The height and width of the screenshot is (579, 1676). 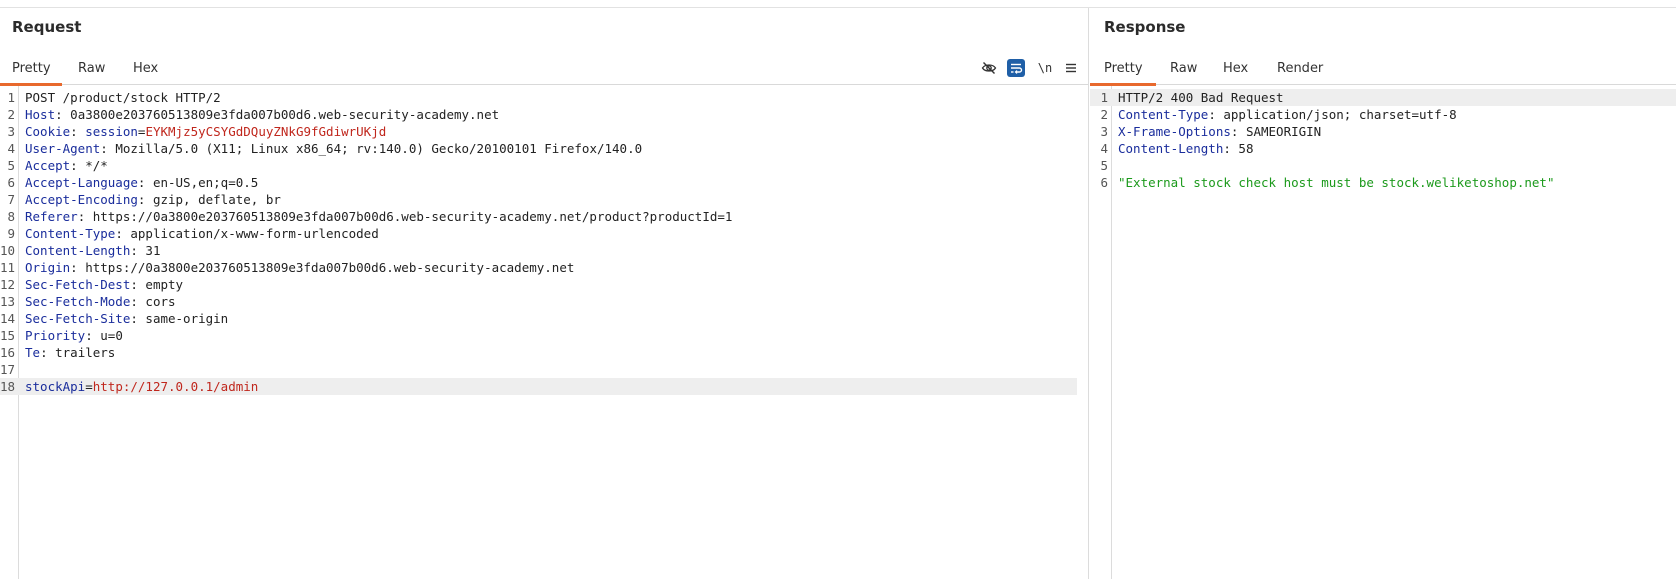 What do you see at coordinates (544, 182) in the screenshot?
I see `code-line: 6 Accept-Language: en-US,en;q=0.5` at bounding box center [544, 182].